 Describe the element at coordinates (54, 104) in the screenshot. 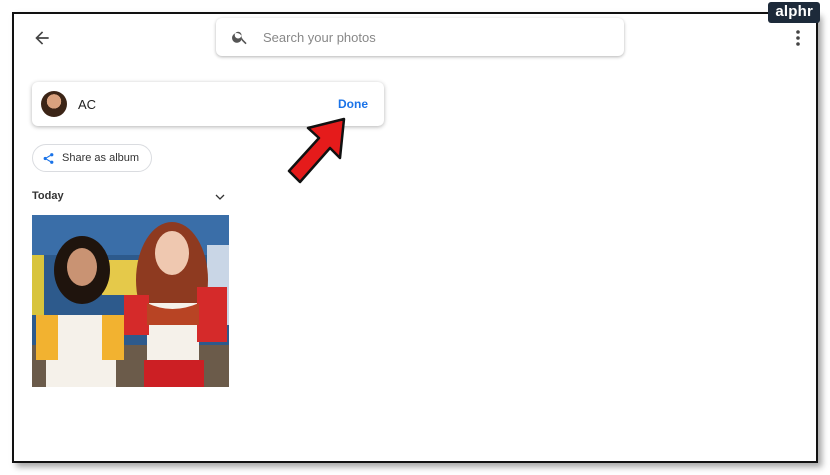

I see `face-avatar` at that location.